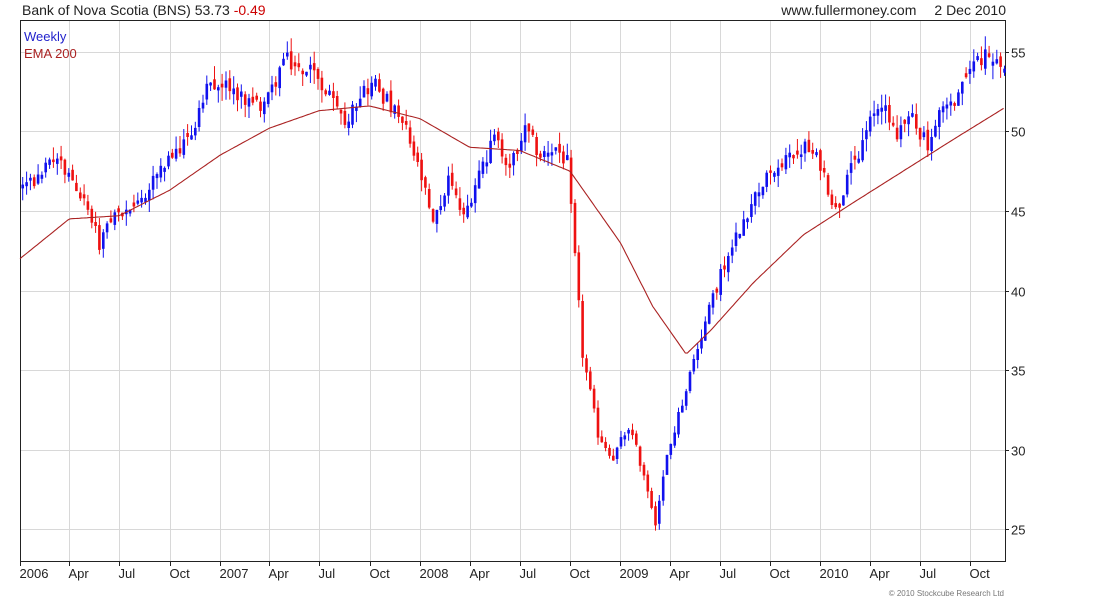 The image size is (1100, 600). What do you see at coordinates (79, 573) in the screenshot?
I see `x-tick-label: Apr` at bounding box center [79, 573].